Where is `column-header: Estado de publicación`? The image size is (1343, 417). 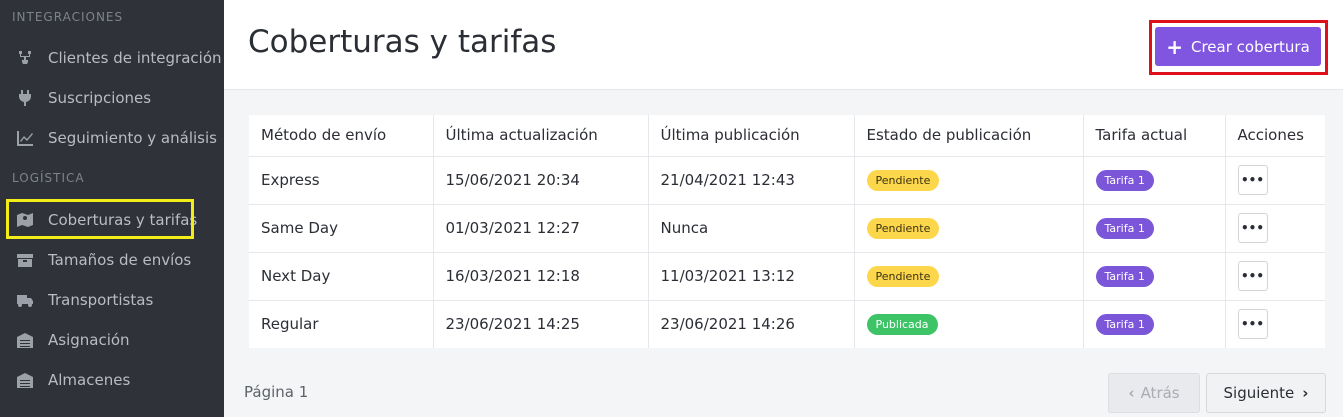 column-header: Estado de publicación is located at coordinates (969, 136).